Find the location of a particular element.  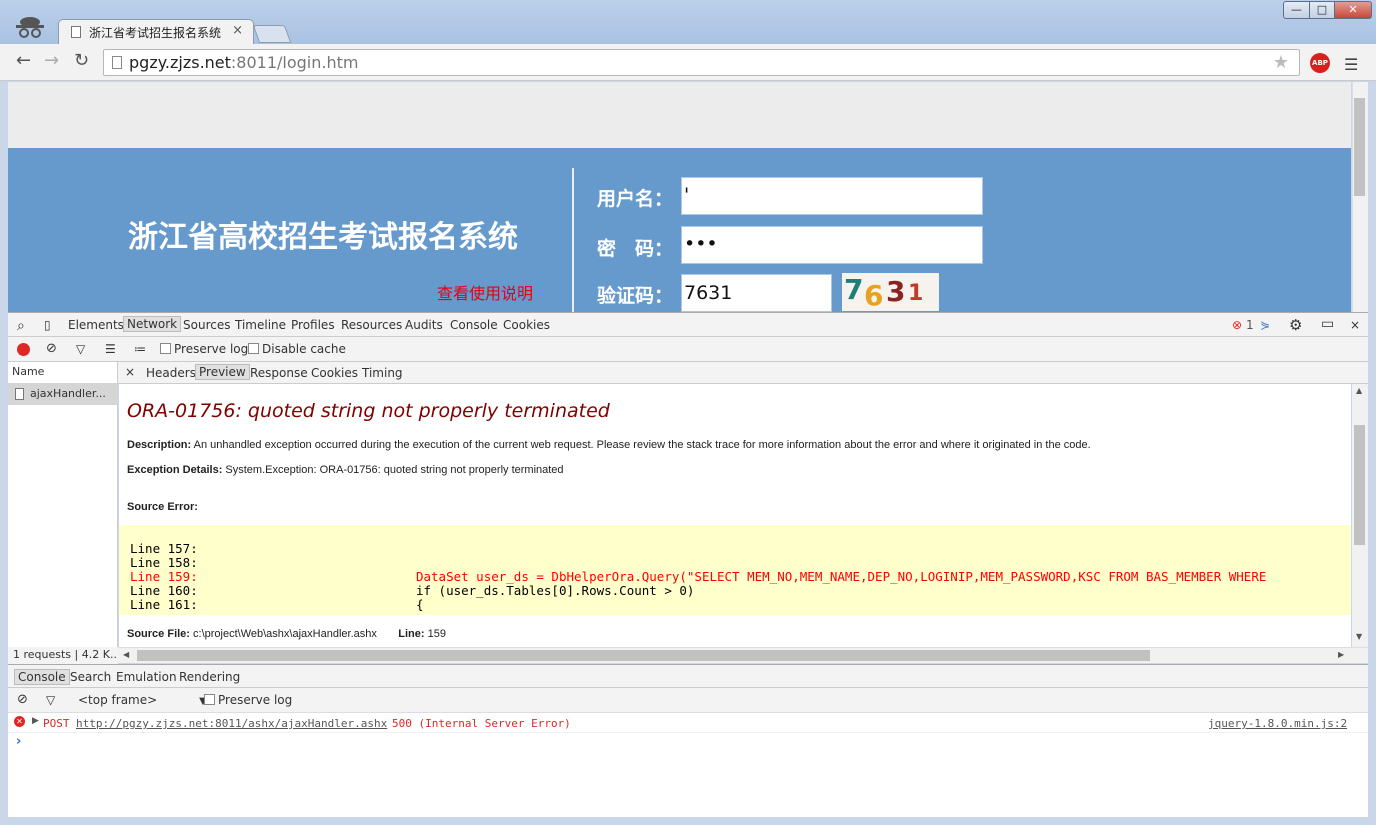

clear-icon: ⊘ is located at coordinates (51, 348).